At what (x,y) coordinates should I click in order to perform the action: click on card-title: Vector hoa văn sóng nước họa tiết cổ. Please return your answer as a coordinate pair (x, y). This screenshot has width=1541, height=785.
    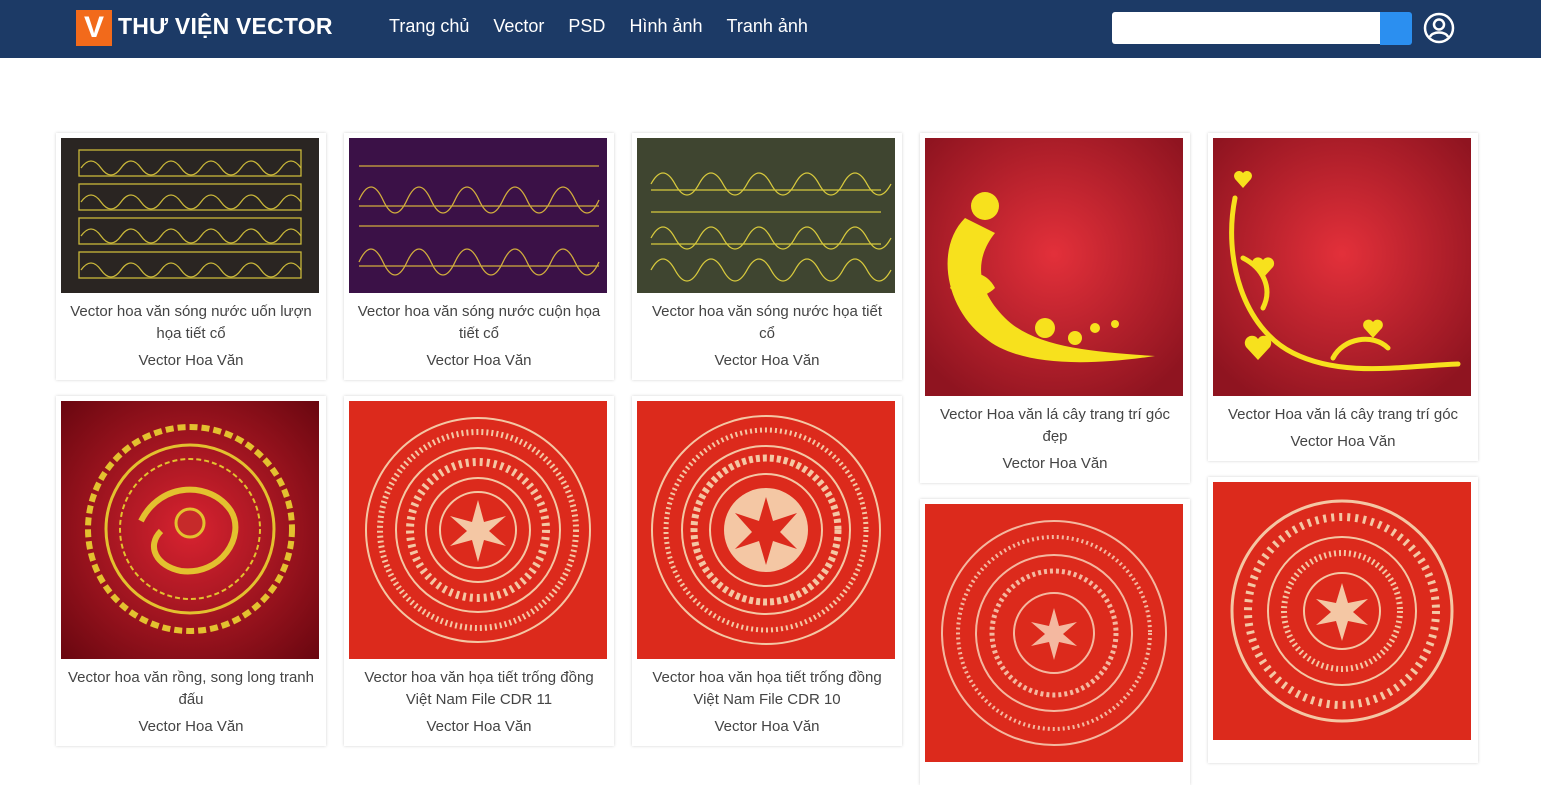
    Looking at the image, I should click on (767, 319).